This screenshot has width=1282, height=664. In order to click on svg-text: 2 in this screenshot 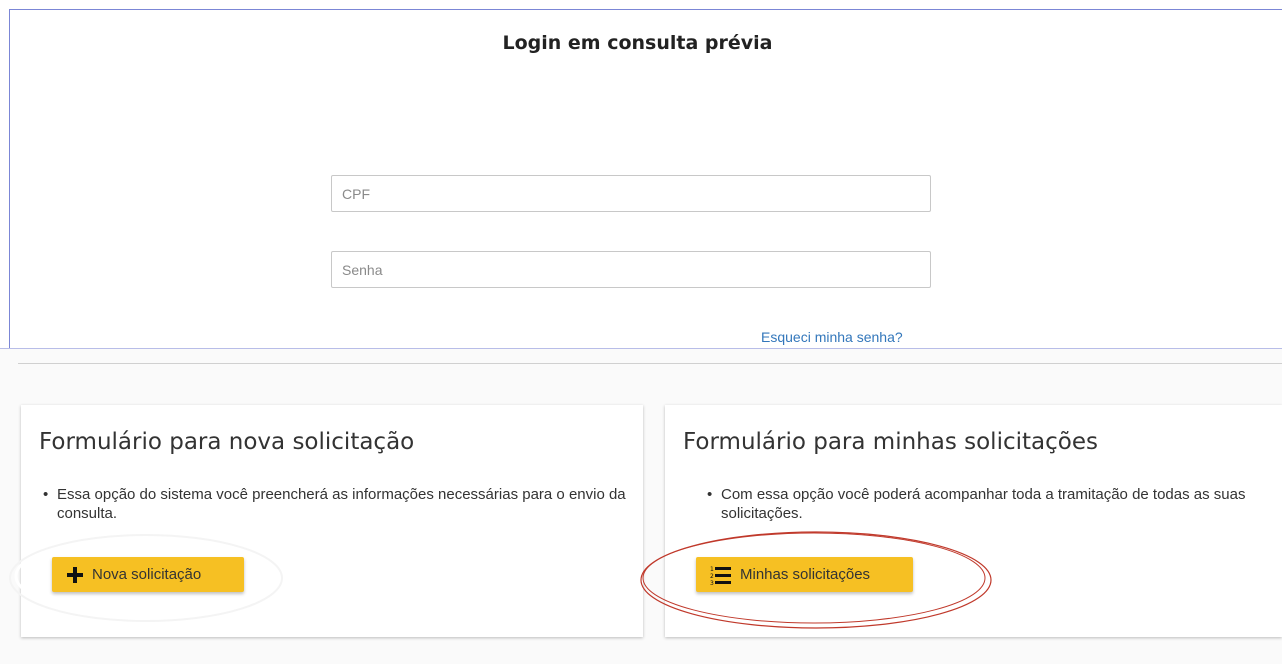, I will do `click(712, 576)`.